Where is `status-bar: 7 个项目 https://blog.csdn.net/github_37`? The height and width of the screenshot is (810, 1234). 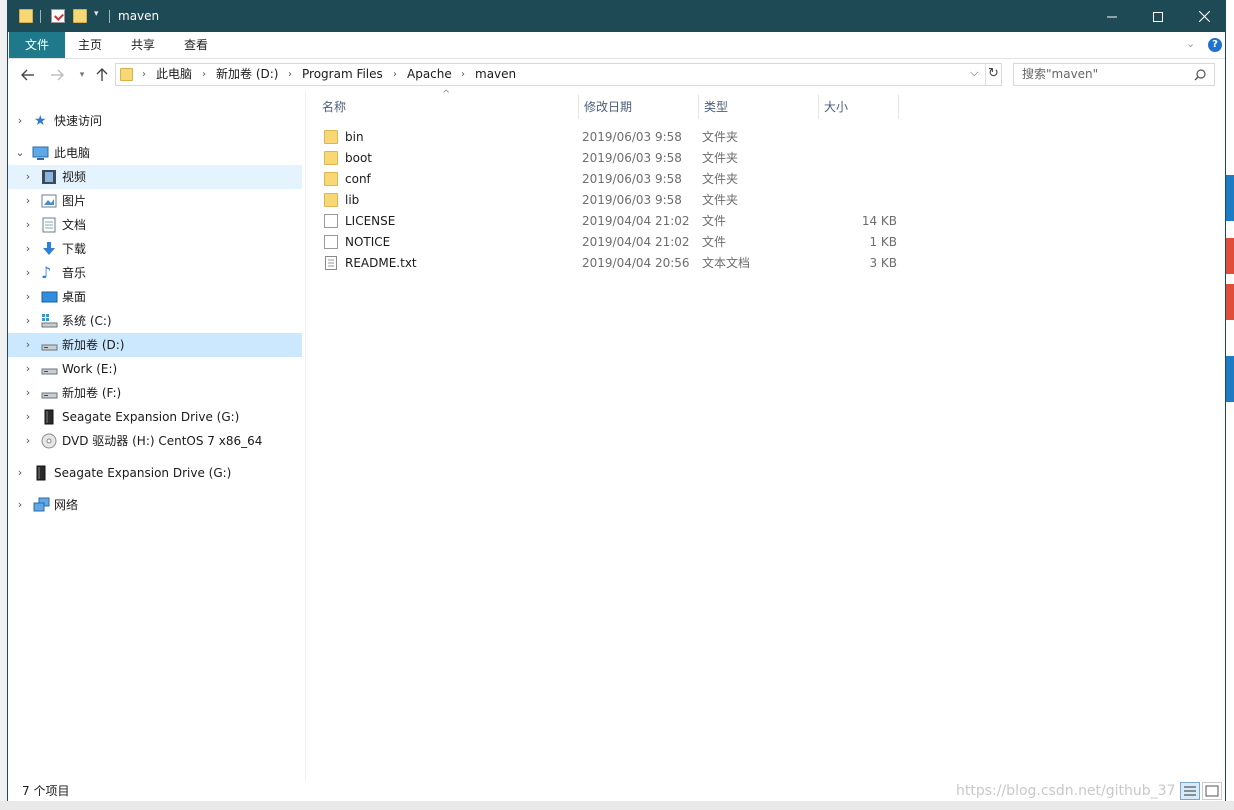
status-bar: 7 个项目 https://blog.csdn.net/github_37 is located at coordinates (616, 791).